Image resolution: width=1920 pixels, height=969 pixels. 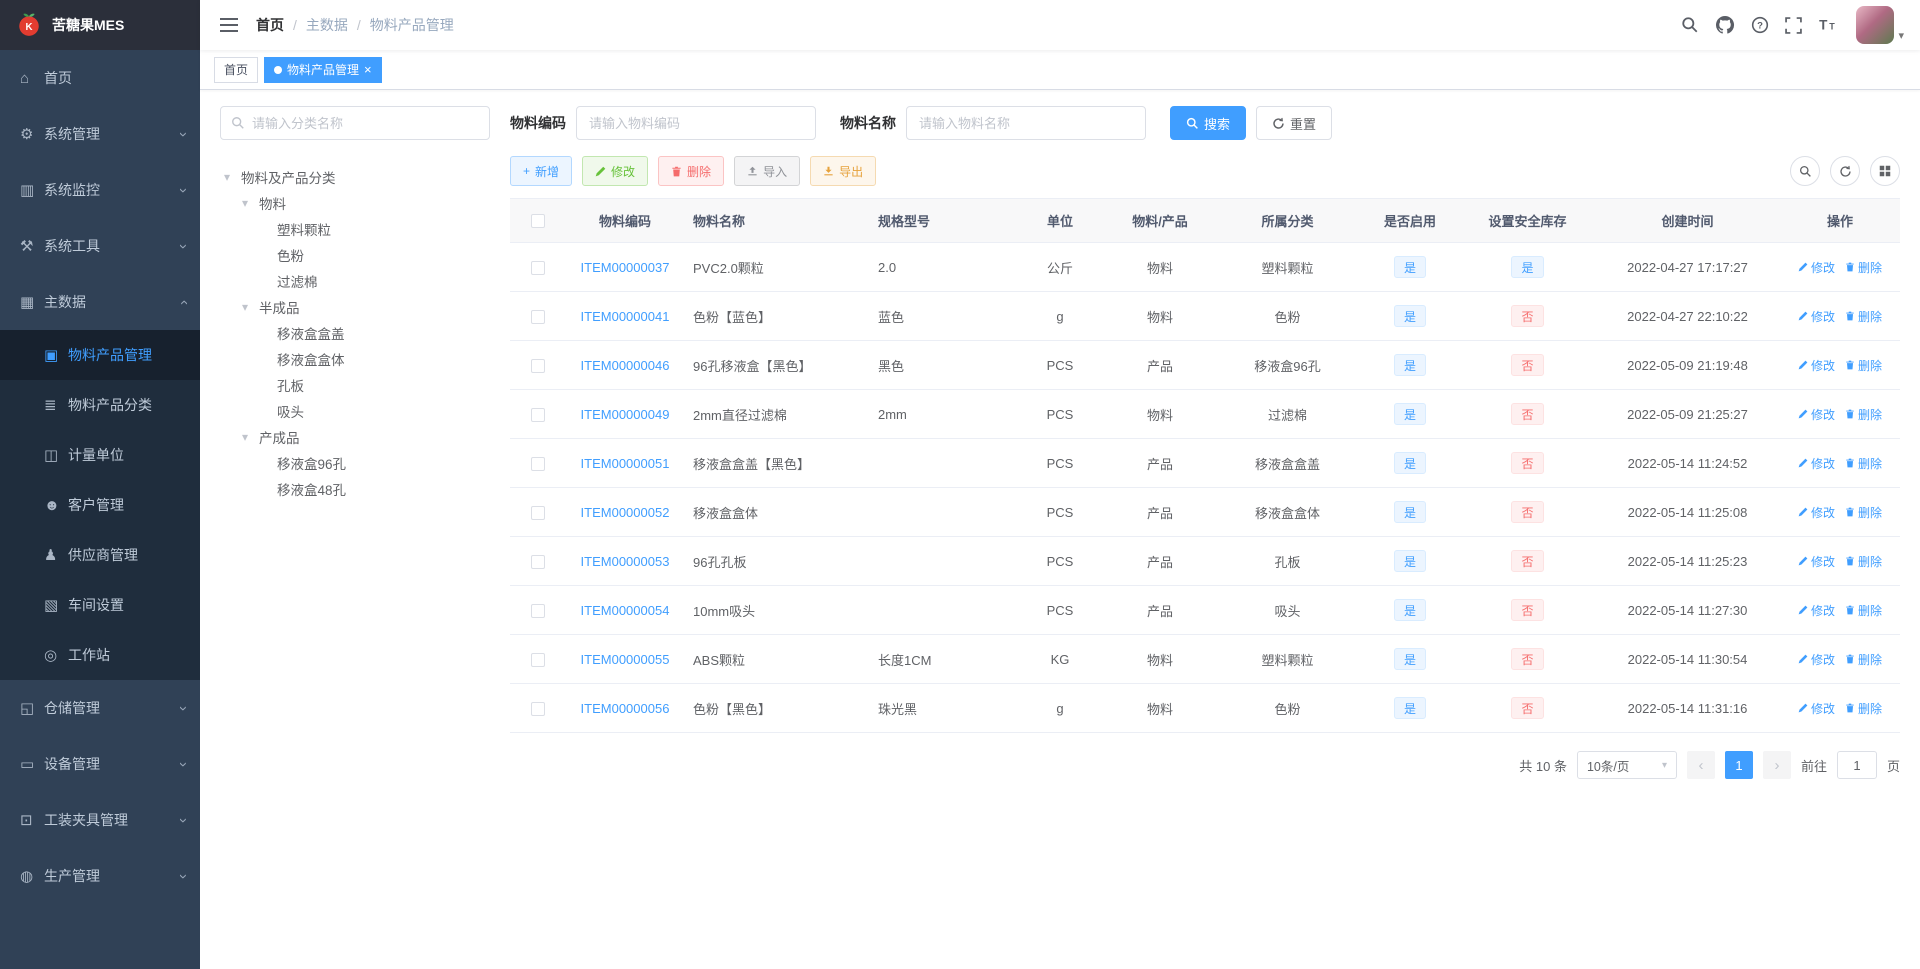 What do you see at coordinates (625, 316) in the screenshot?
I see `material-code-link: ITEM00000041` at bounding box center [625, 316].